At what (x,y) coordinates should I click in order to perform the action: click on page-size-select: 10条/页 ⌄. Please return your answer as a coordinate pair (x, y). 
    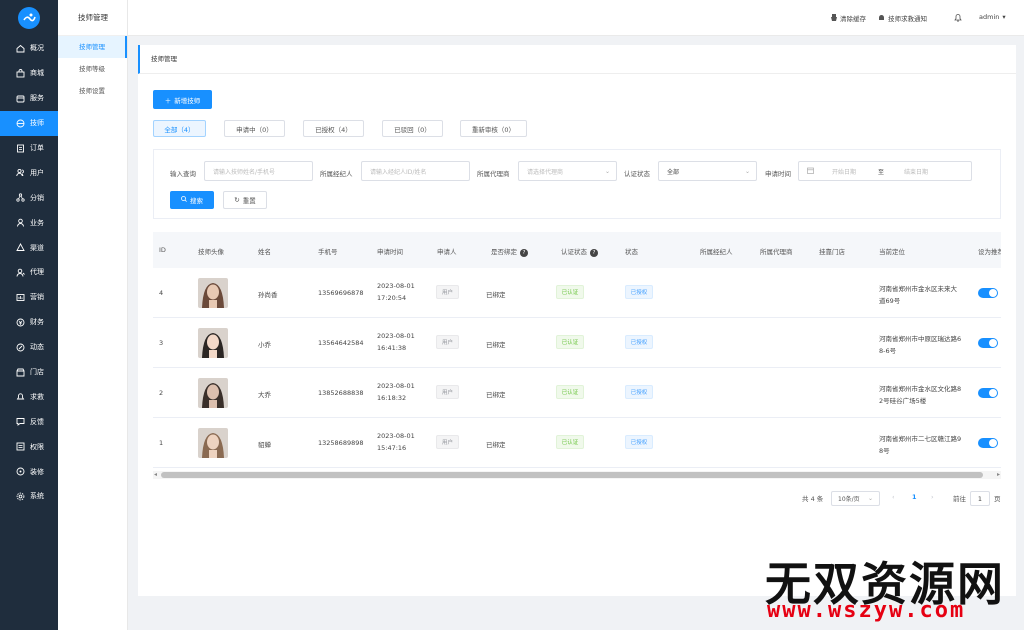
    Looking at the image, I should click on (855, 498).